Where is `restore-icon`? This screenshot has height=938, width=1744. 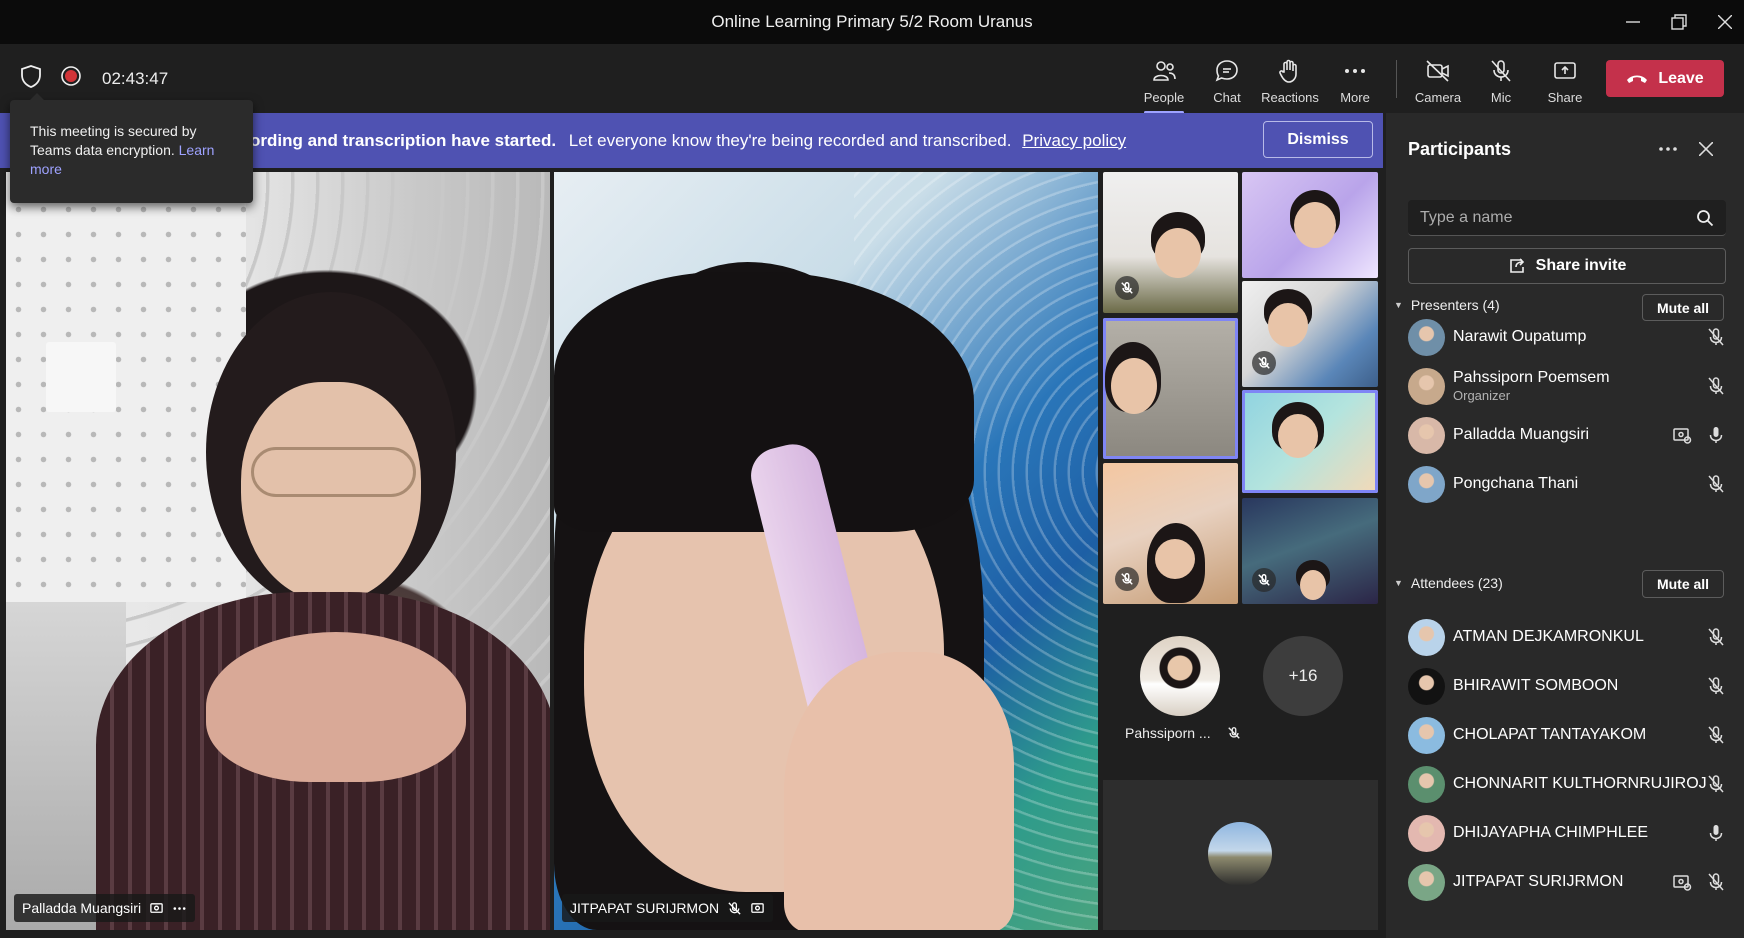 restore-icon is located at coordinates (1679, 22).